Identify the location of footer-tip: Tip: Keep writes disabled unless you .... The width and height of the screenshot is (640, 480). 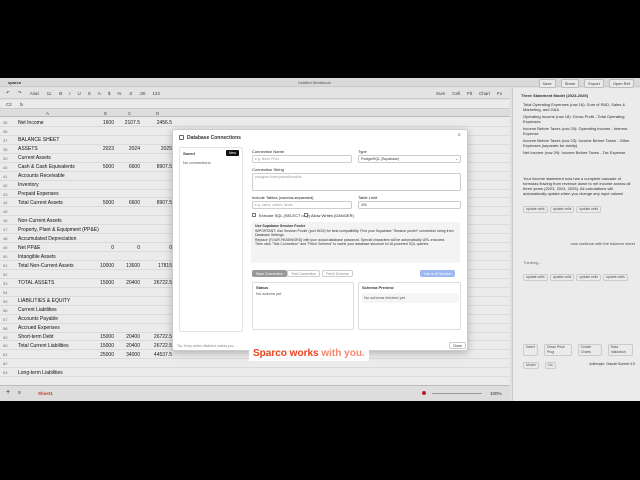
(207, 346).